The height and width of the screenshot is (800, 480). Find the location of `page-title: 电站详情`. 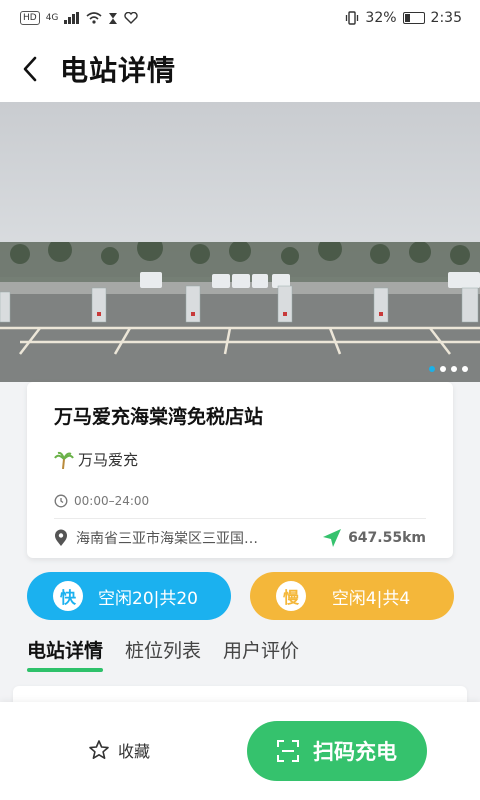

page-title: 电站详情 is located at coordinates (118, 70).